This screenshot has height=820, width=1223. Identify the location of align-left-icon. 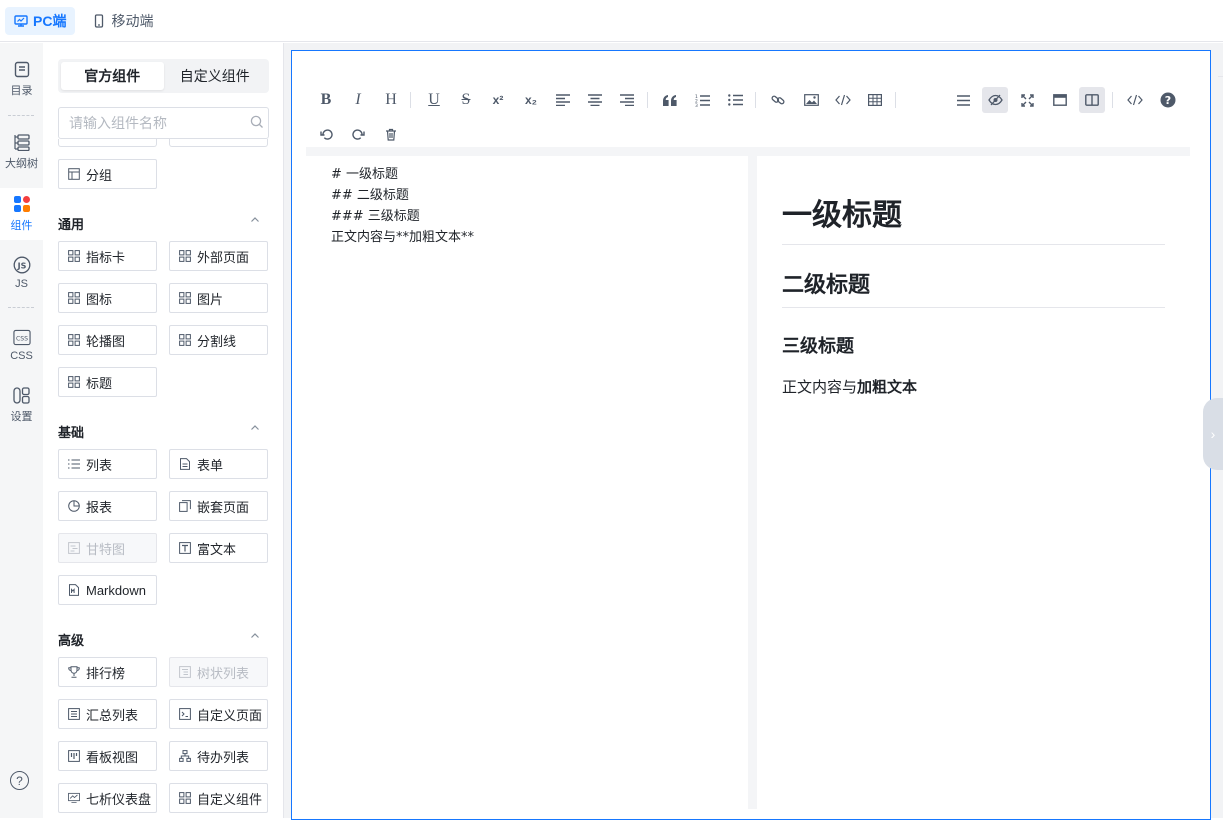
(563, 100).